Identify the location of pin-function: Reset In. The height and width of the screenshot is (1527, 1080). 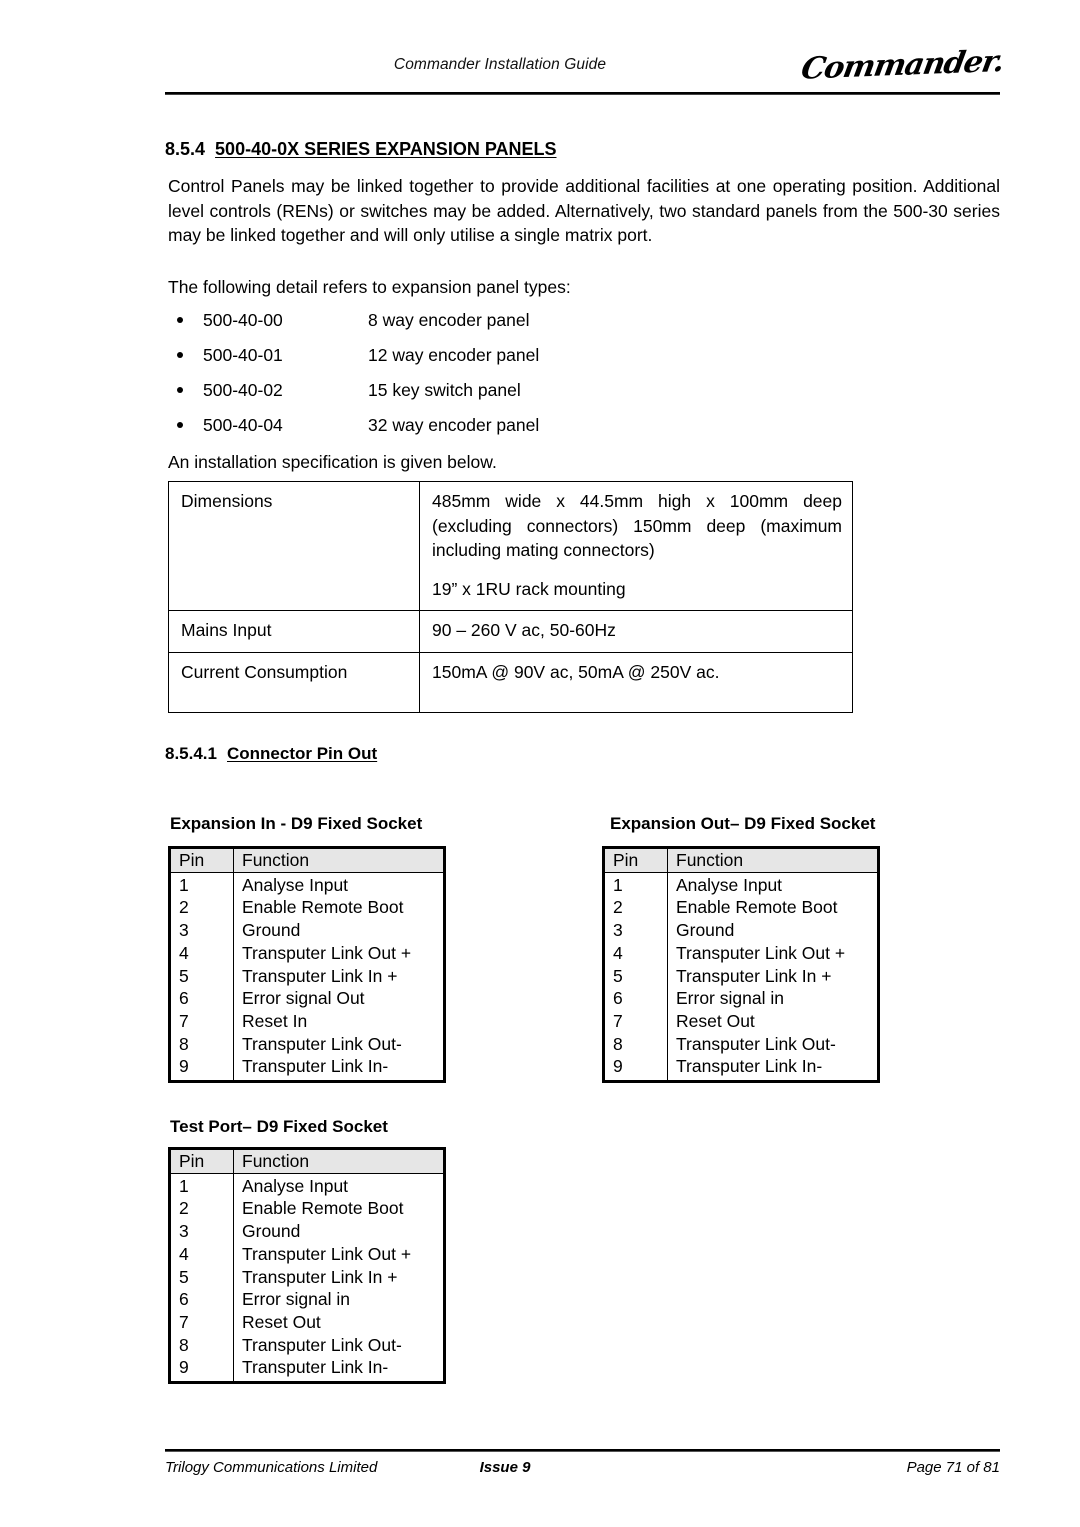
(275, 1020).